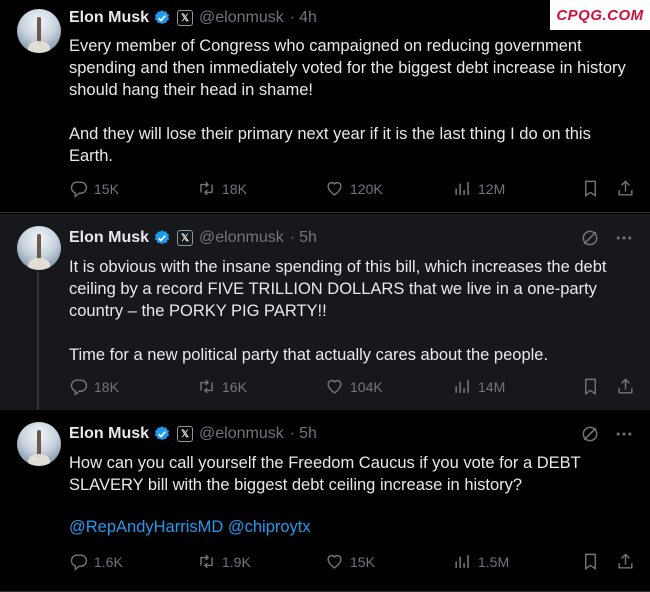  Describe the element at coordinates (108, 561) in the screenshot. I see `reply-count: 1.6K` at that location.